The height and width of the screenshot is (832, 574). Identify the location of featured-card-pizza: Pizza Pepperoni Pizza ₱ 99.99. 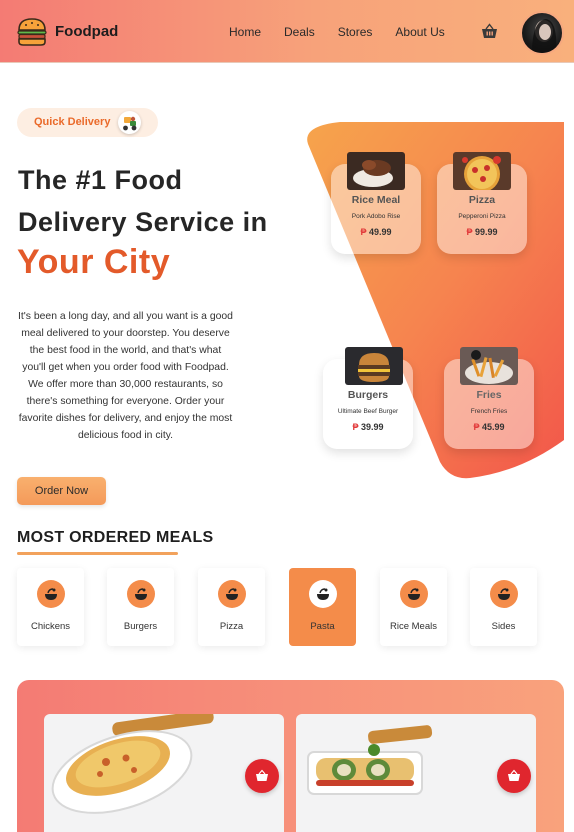
(482, 203).